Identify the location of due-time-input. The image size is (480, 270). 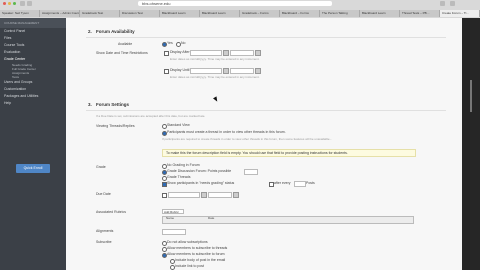
(220, 195).